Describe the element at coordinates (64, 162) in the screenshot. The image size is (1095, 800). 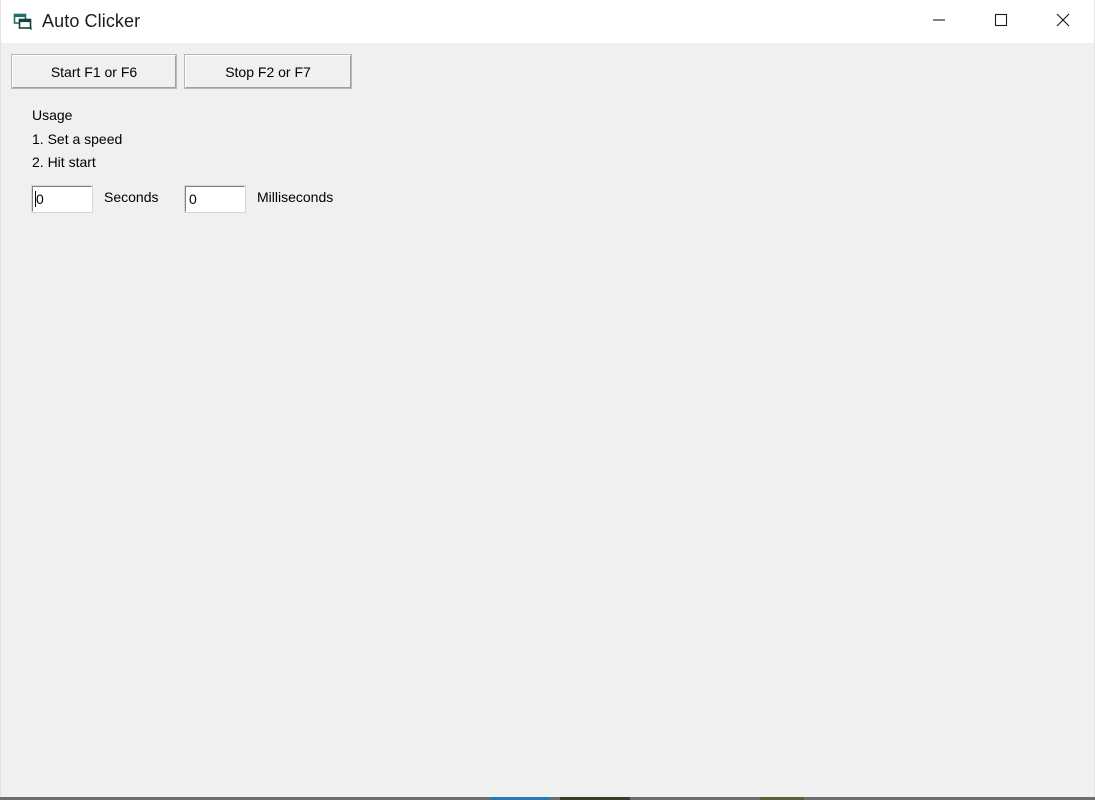
I see `usage-step-2: 2. Hit start` at that location.